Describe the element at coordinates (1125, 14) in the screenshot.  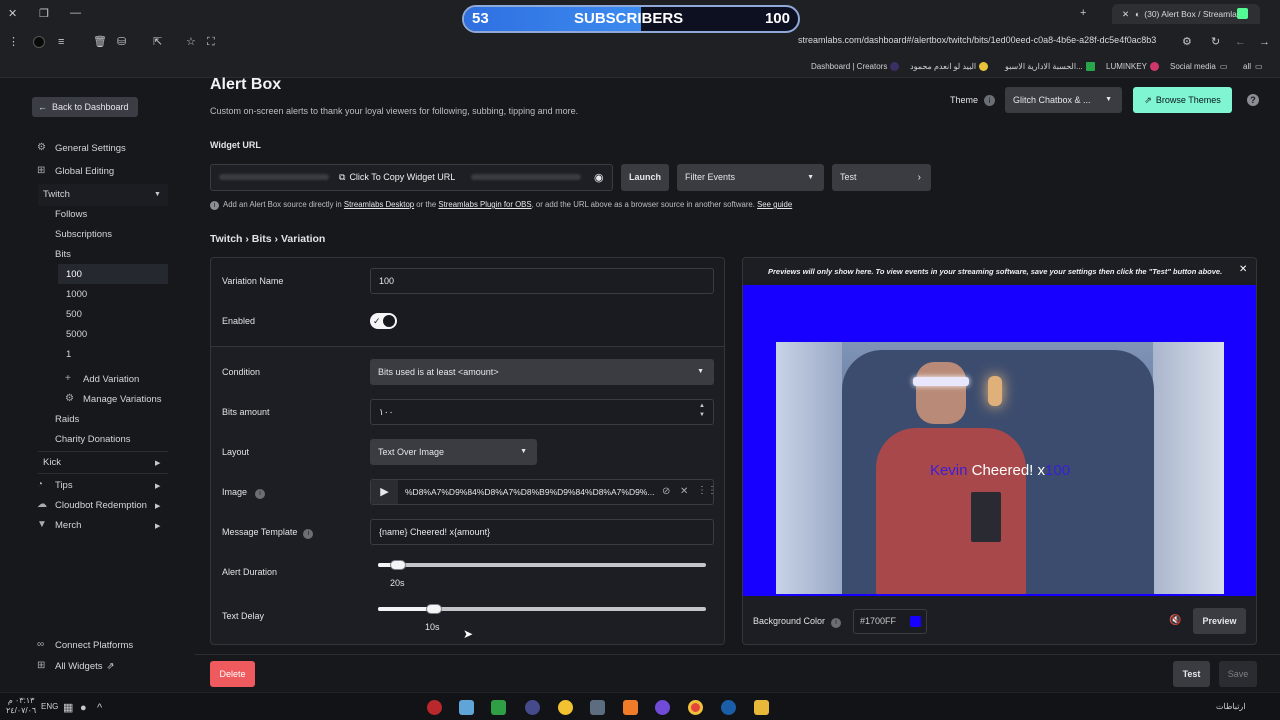
I see `close-tab-icon: ✕` at that location.